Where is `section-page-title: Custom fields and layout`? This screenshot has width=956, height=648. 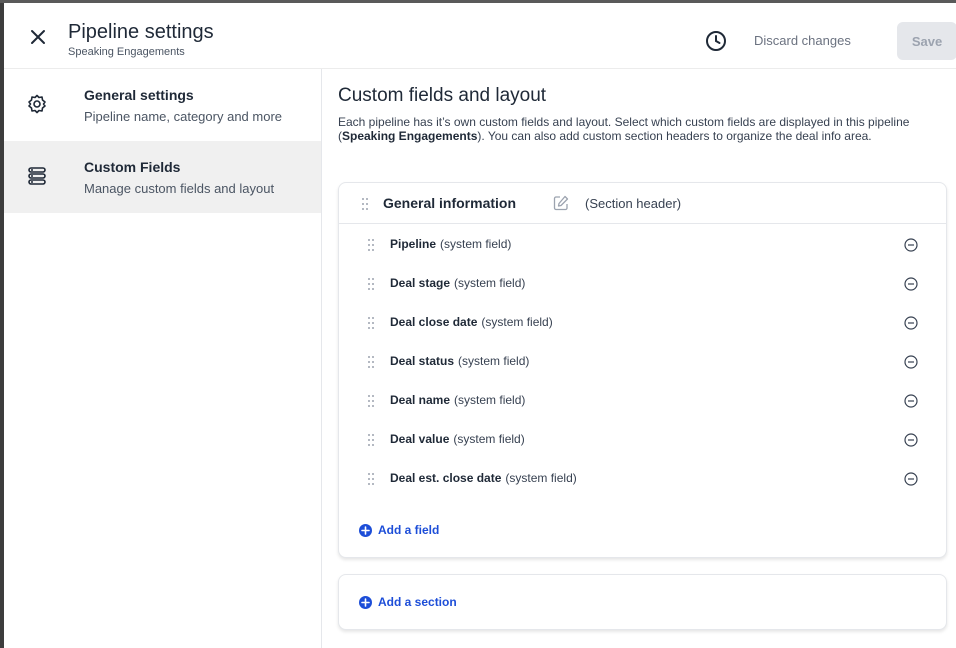 section-page-title: Custom fields and layout is located at coordinates (442, 95).